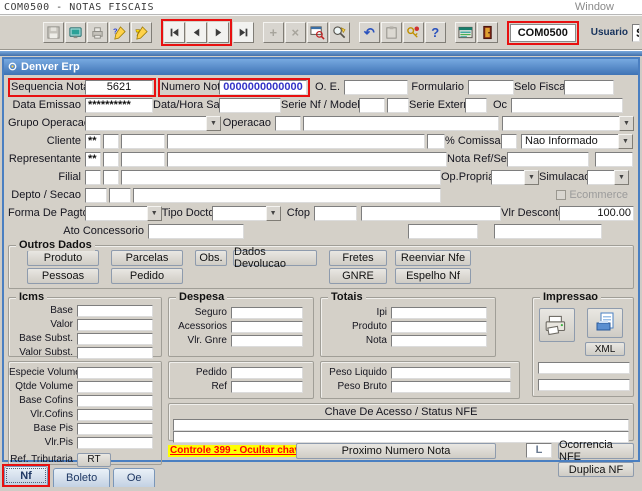 The width and height of the screenshot is (642, 491). I want to click on acessorios-field, so click(267, 326).